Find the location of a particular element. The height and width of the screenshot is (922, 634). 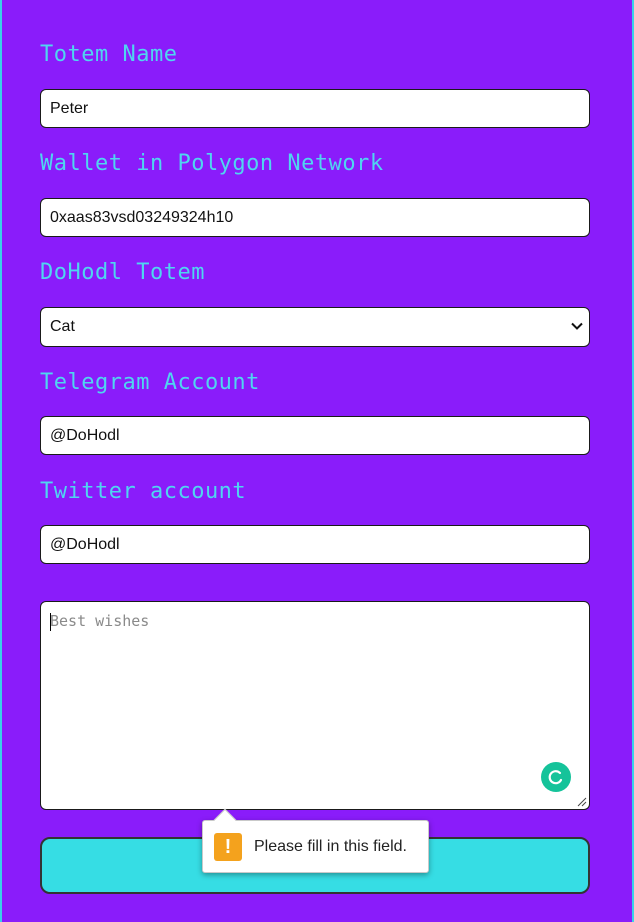

text-caret is located at coordinates (50, 622).